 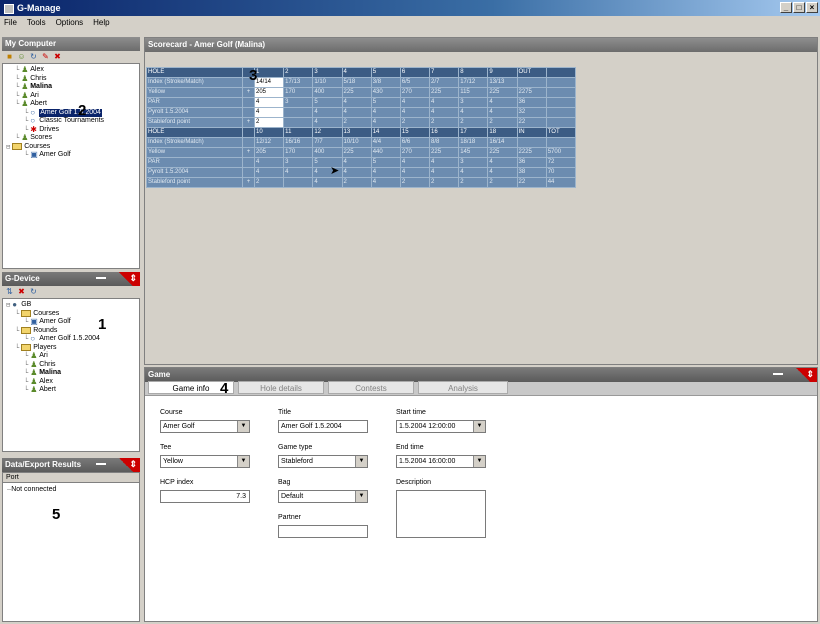 What do you see at coordinates (281, 387) in the screenshot?
I see `tab-hole-details: Hole details` at bounding box center [281, 387].